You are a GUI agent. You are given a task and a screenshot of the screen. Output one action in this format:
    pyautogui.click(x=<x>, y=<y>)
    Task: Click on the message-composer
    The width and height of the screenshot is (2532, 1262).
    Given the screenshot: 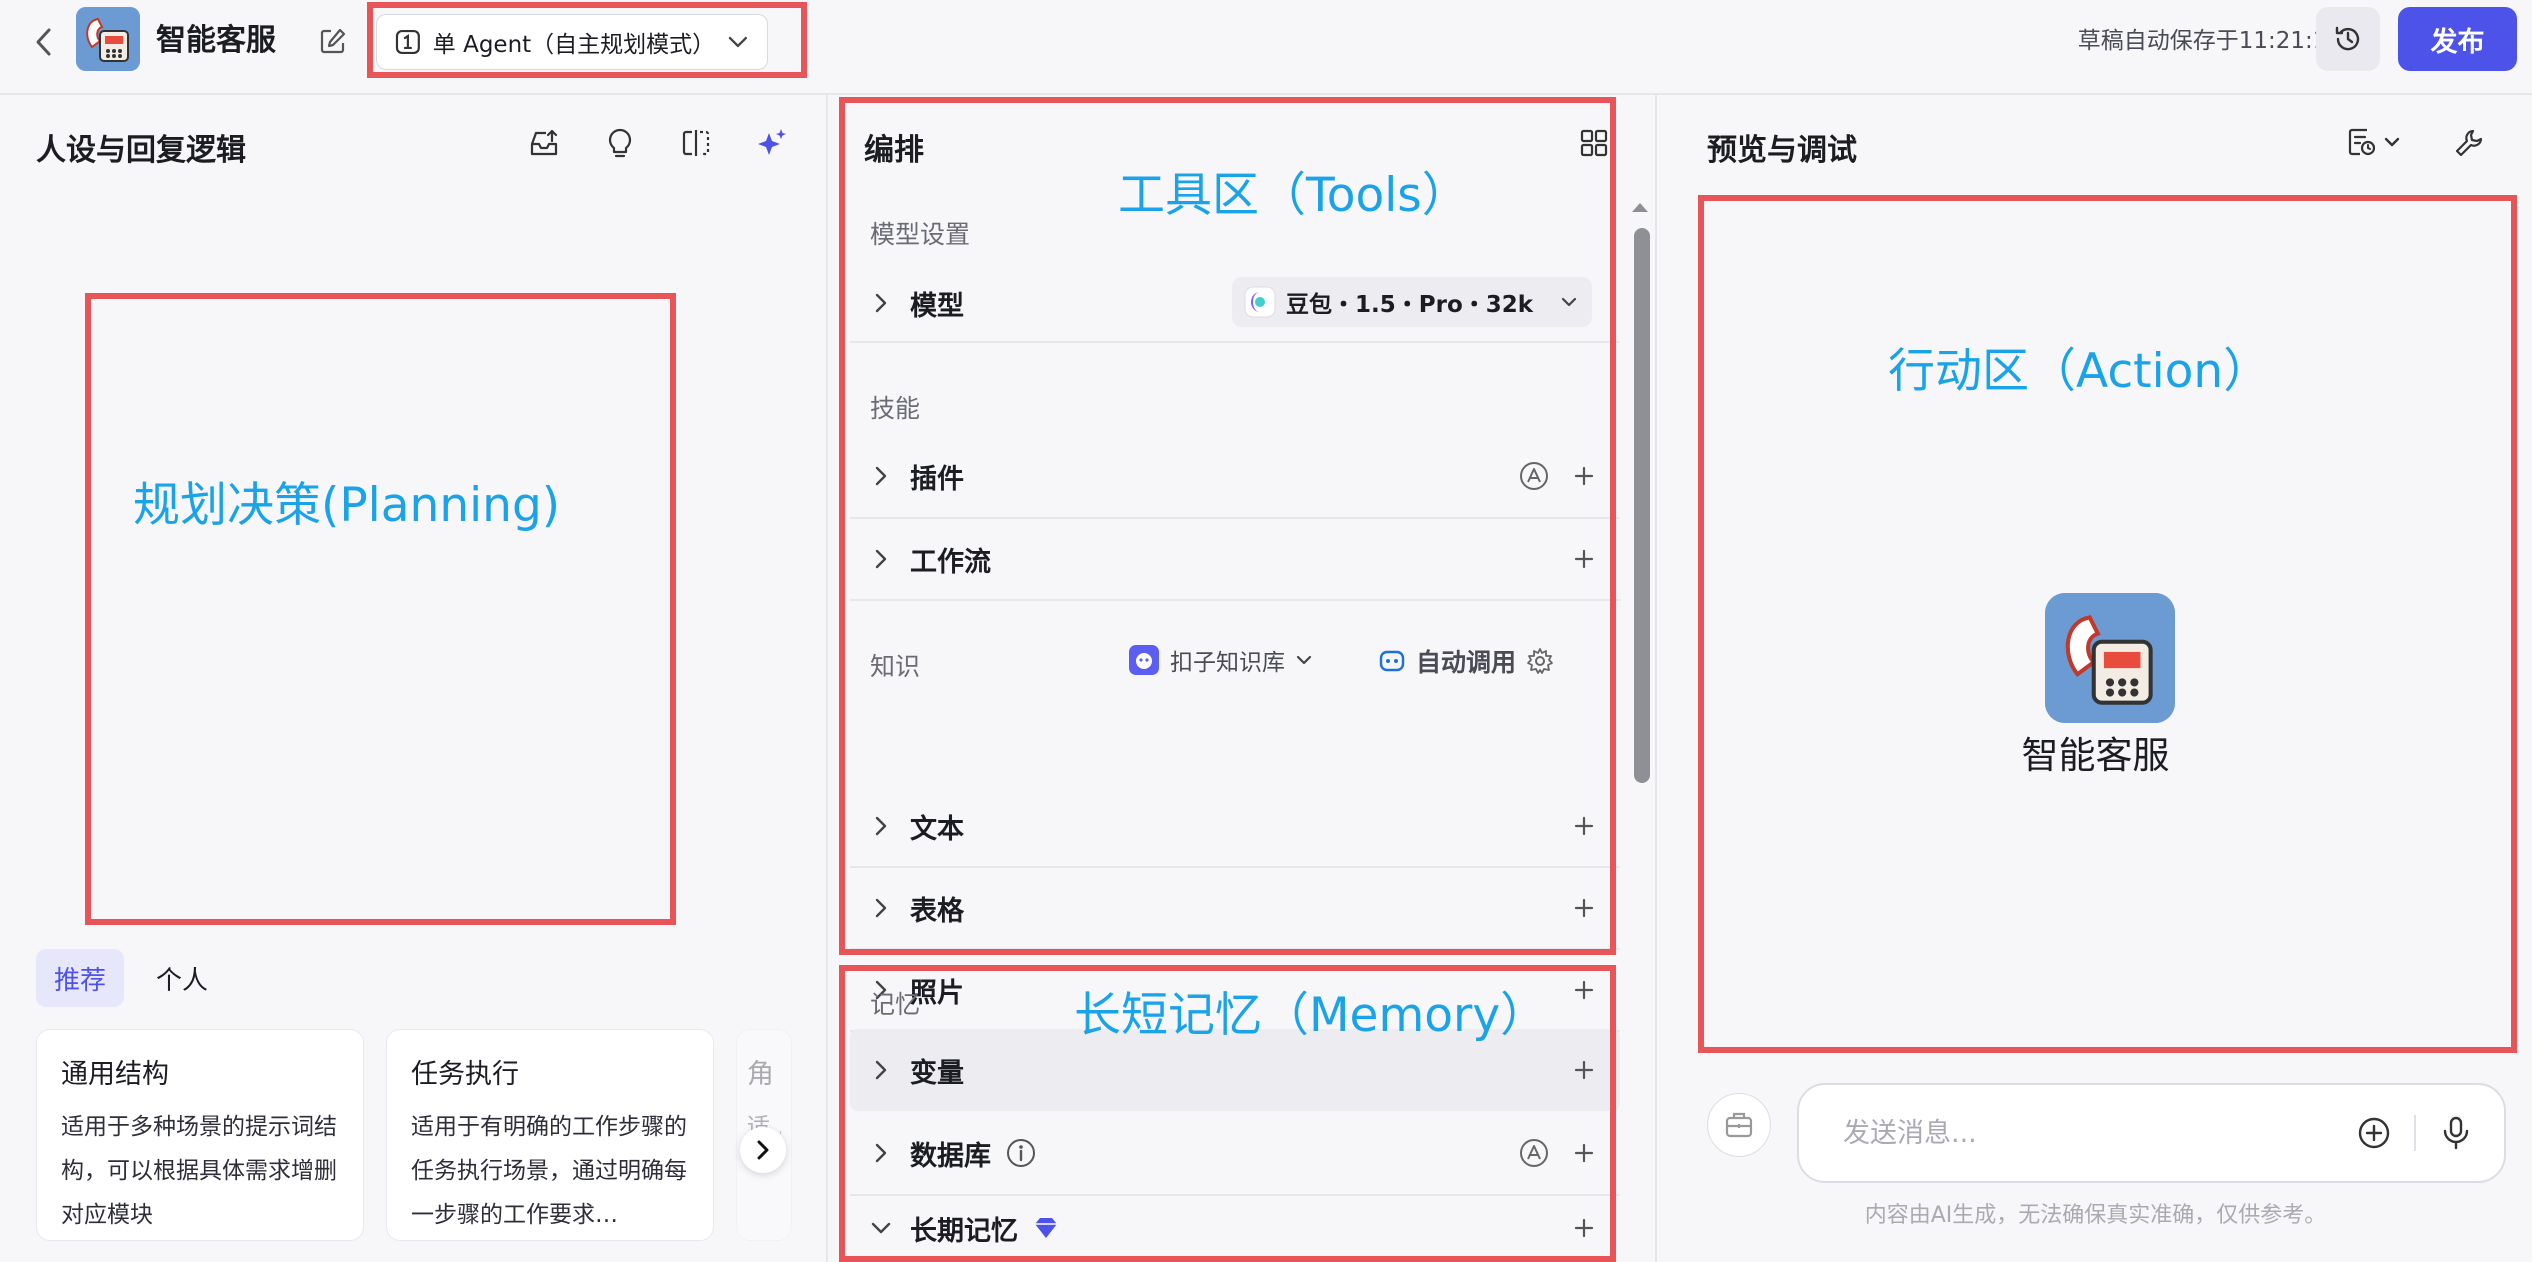 What is the action you would take?
    pyautogui.click(x=2151, y=1133)
    